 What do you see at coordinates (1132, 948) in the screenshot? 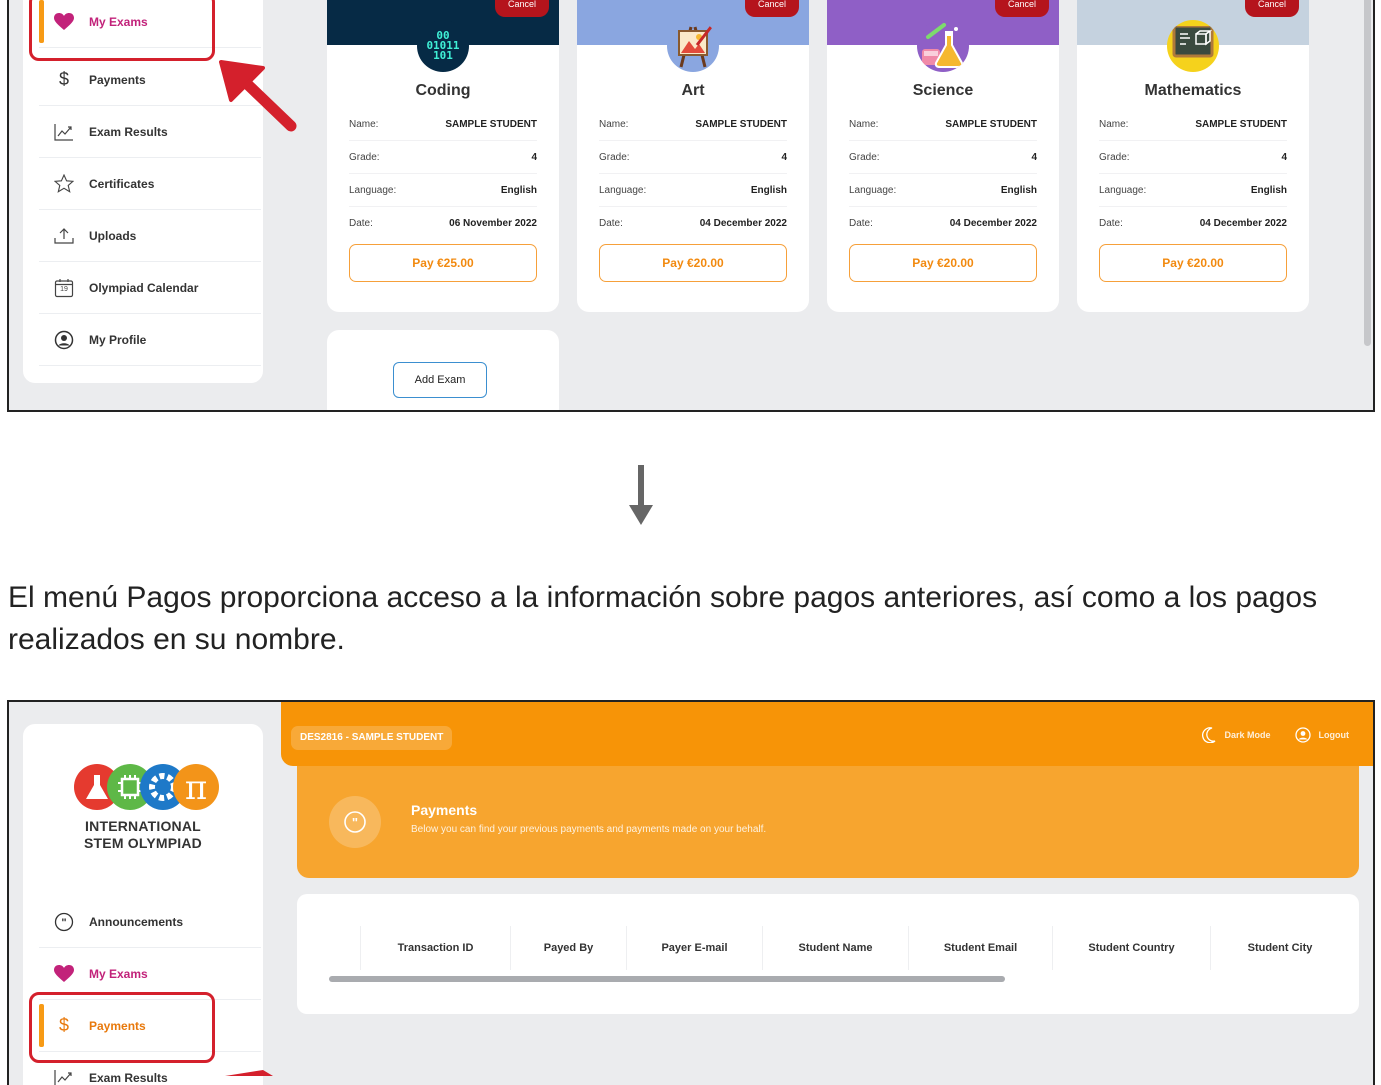
I see `table-header: Student Country` at bounding box center [1132, 948].